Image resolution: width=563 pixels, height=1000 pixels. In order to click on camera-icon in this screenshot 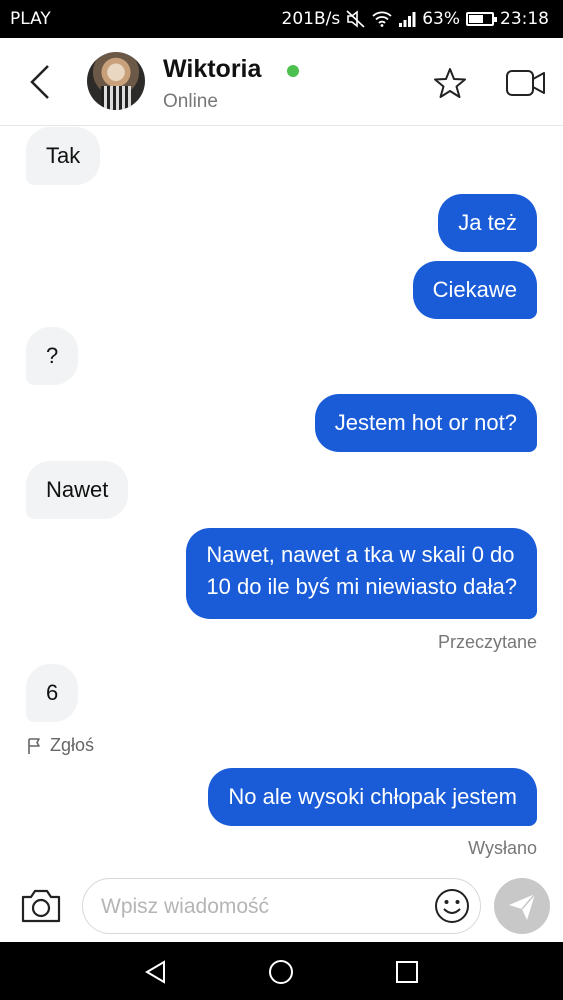, I will do `click(41, 906)`.